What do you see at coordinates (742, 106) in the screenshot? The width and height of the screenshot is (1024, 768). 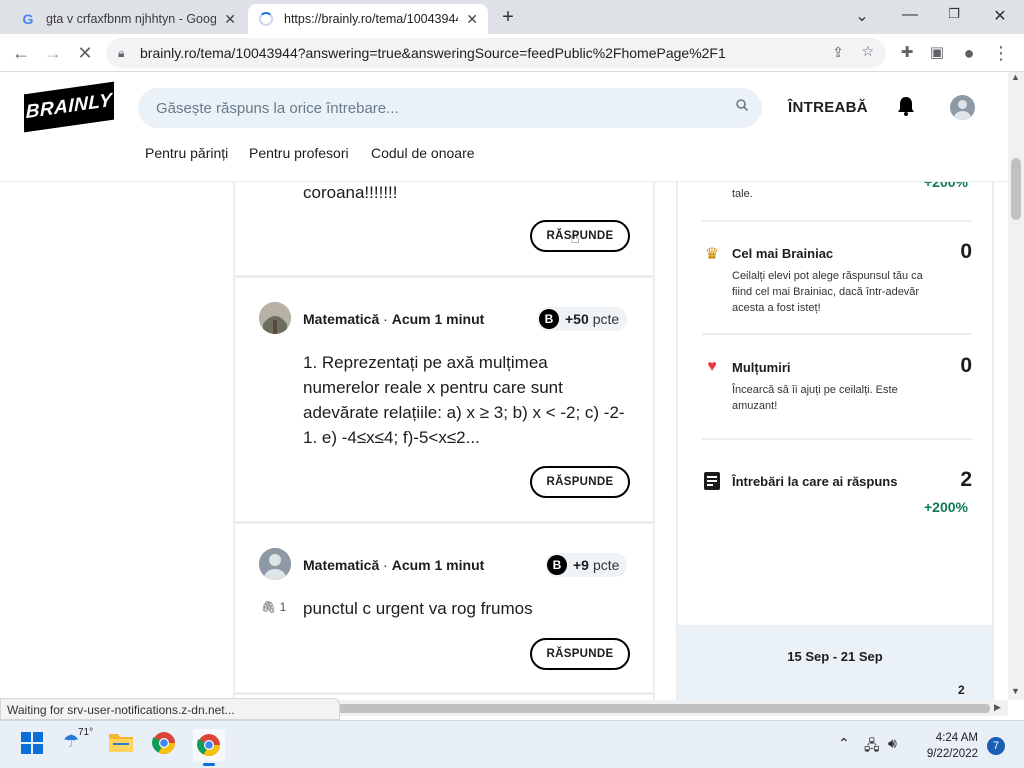 I see `search-icon` at bounding box center [742, 106].